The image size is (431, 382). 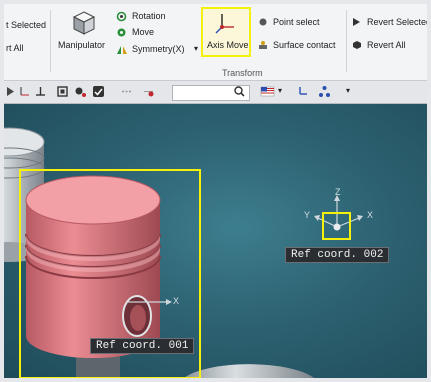 I want to click on point-select-icon, so click(x=263, y=22).